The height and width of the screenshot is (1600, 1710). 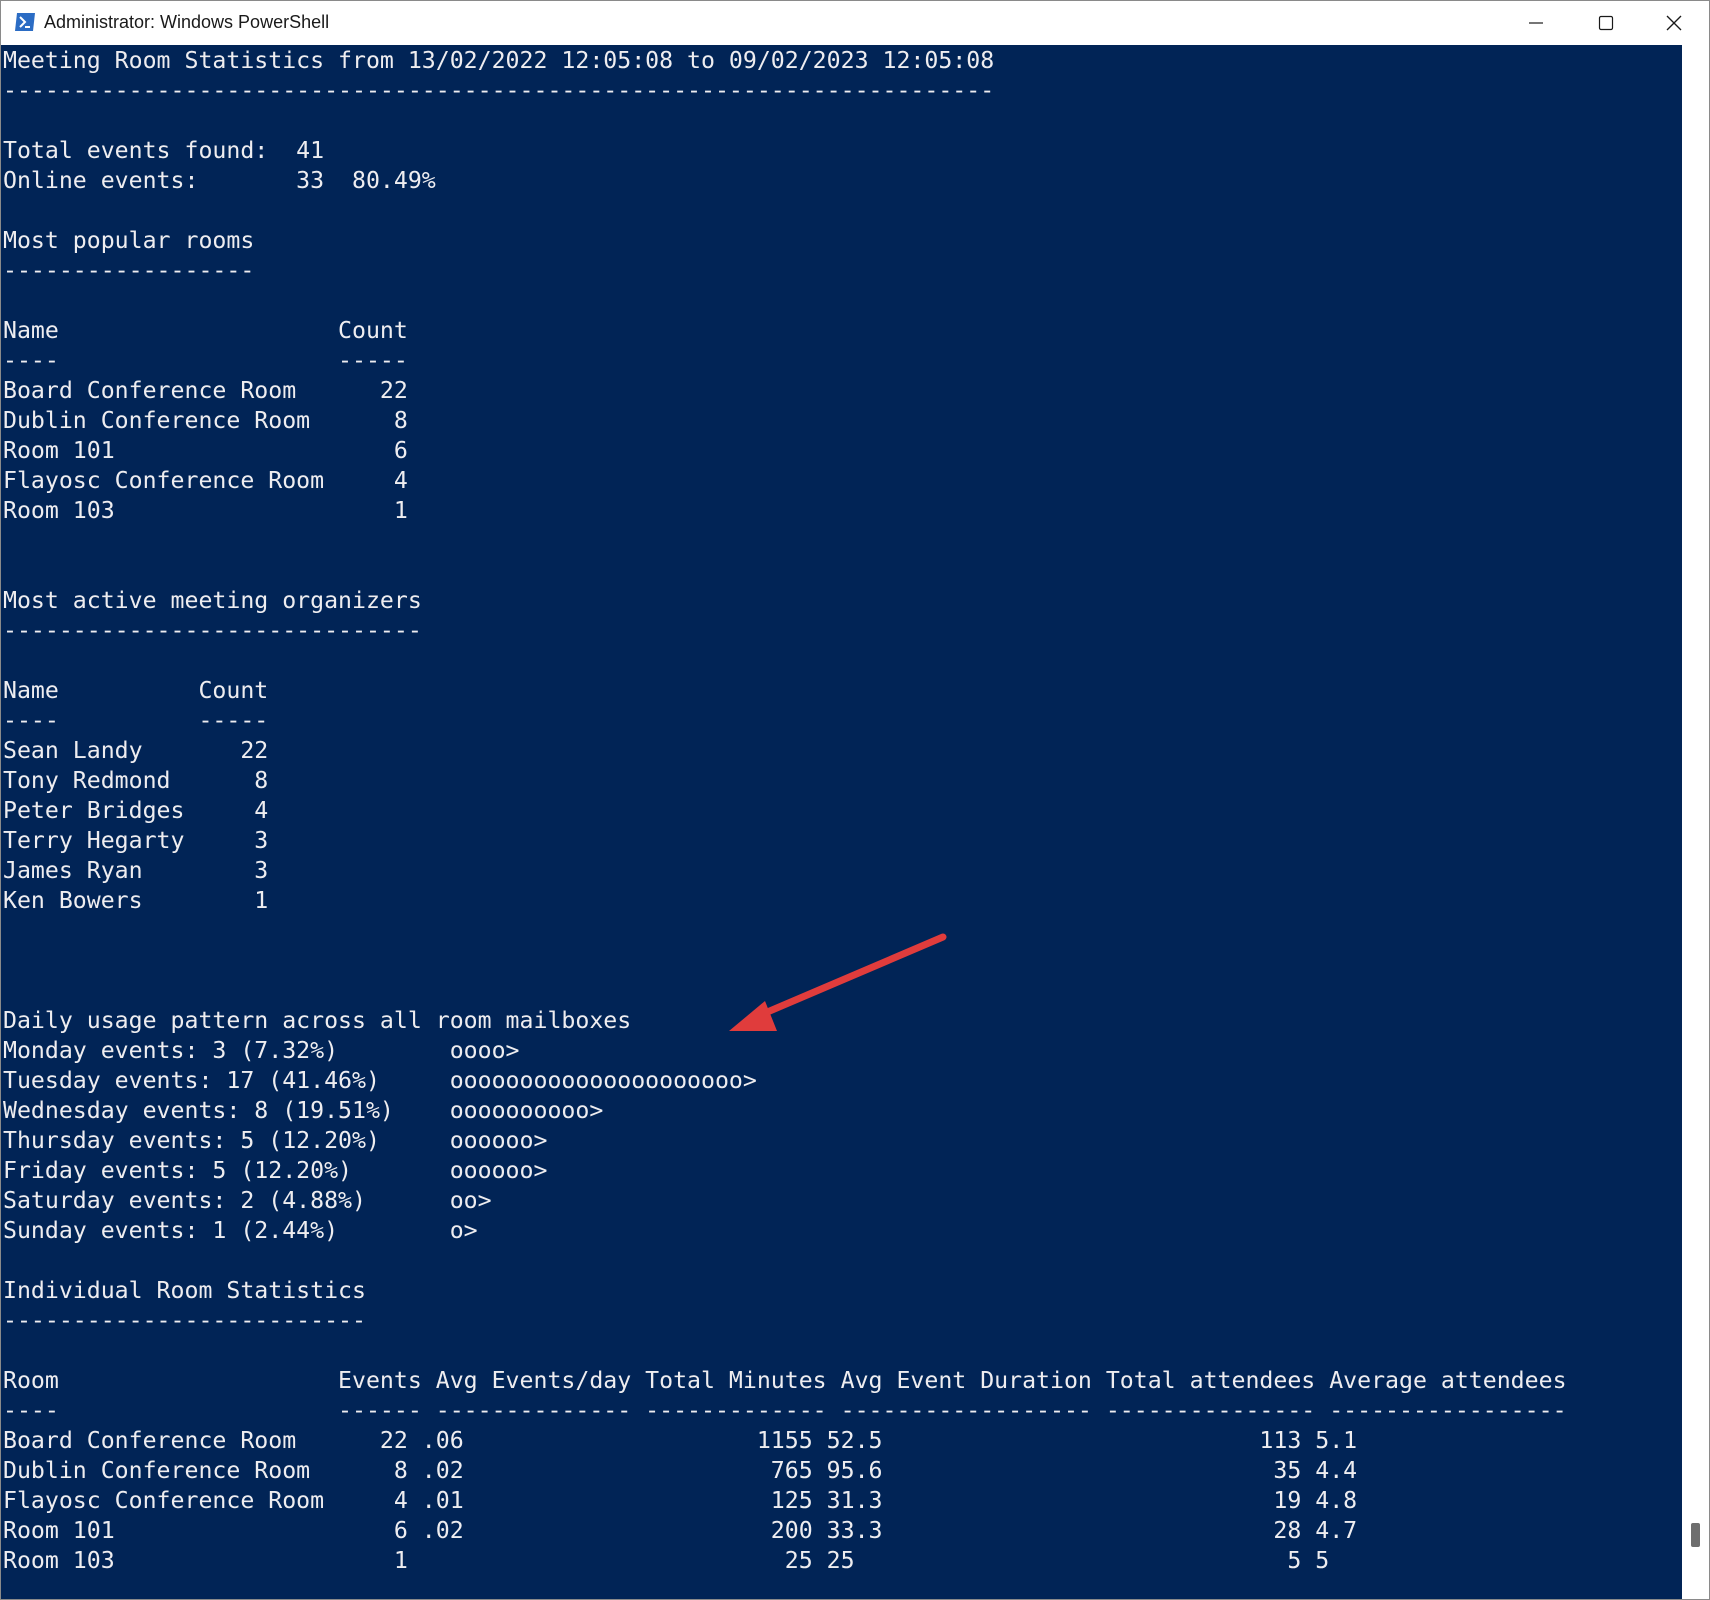 What do you see at coordinates (219, 180) in the screenshot?
I see `console-line: Online events: 33 80.49%` at bounding box center [219, 180].